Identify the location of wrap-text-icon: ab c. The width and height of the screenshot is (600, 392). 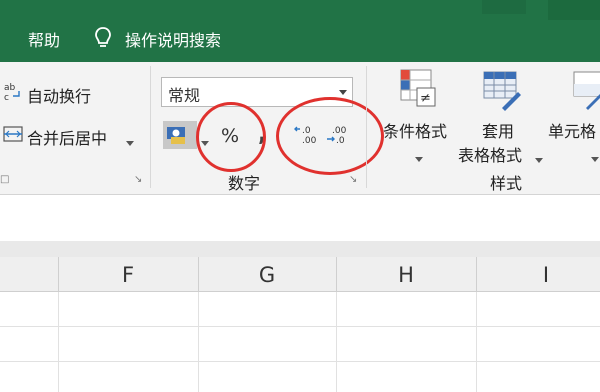
(13, 94).